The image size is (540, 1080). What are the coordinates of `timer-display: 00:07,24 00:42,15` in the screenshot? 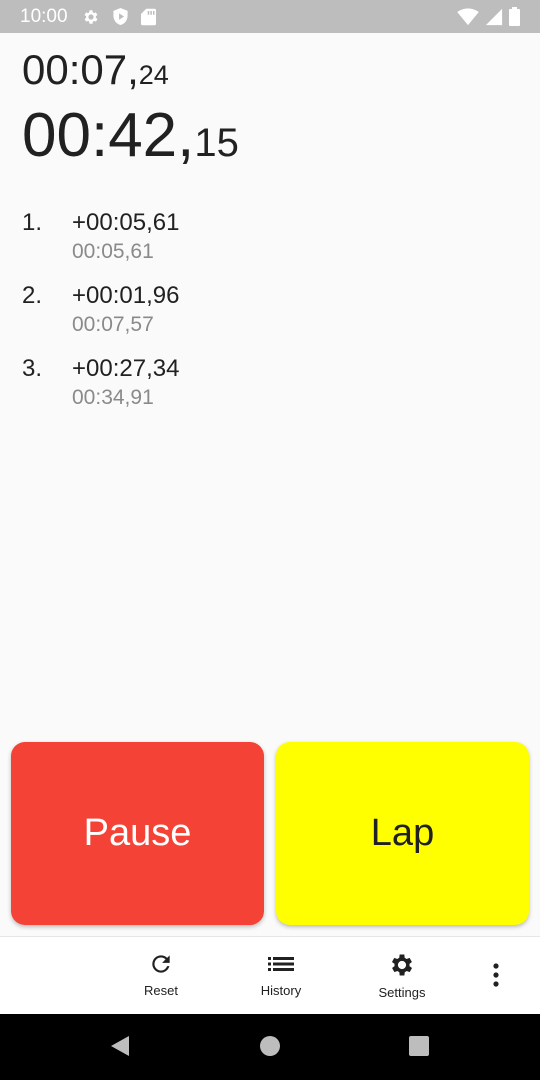 It's located at (130, 112).